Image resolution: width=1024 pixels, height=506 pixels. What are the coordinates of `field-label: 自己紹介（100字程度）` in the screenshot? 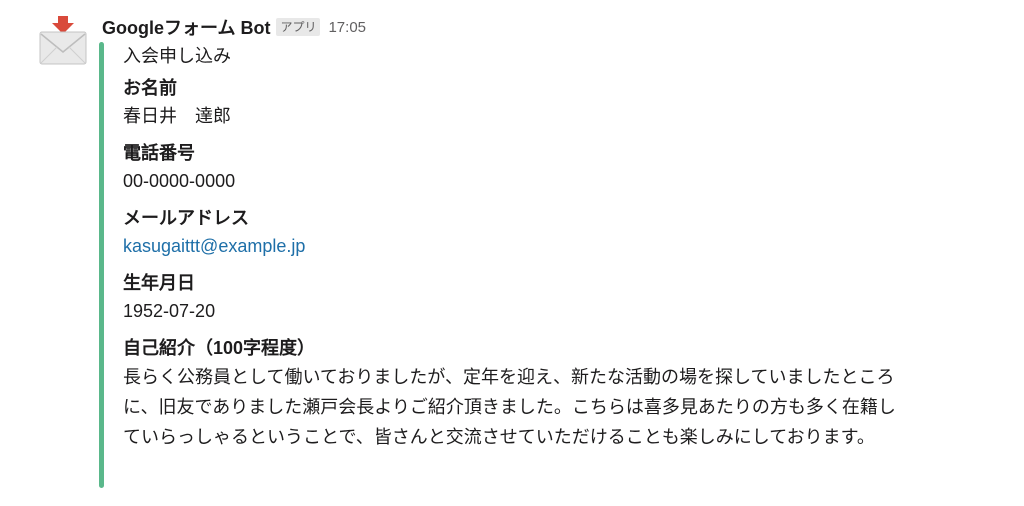 It's located at (219, 348).